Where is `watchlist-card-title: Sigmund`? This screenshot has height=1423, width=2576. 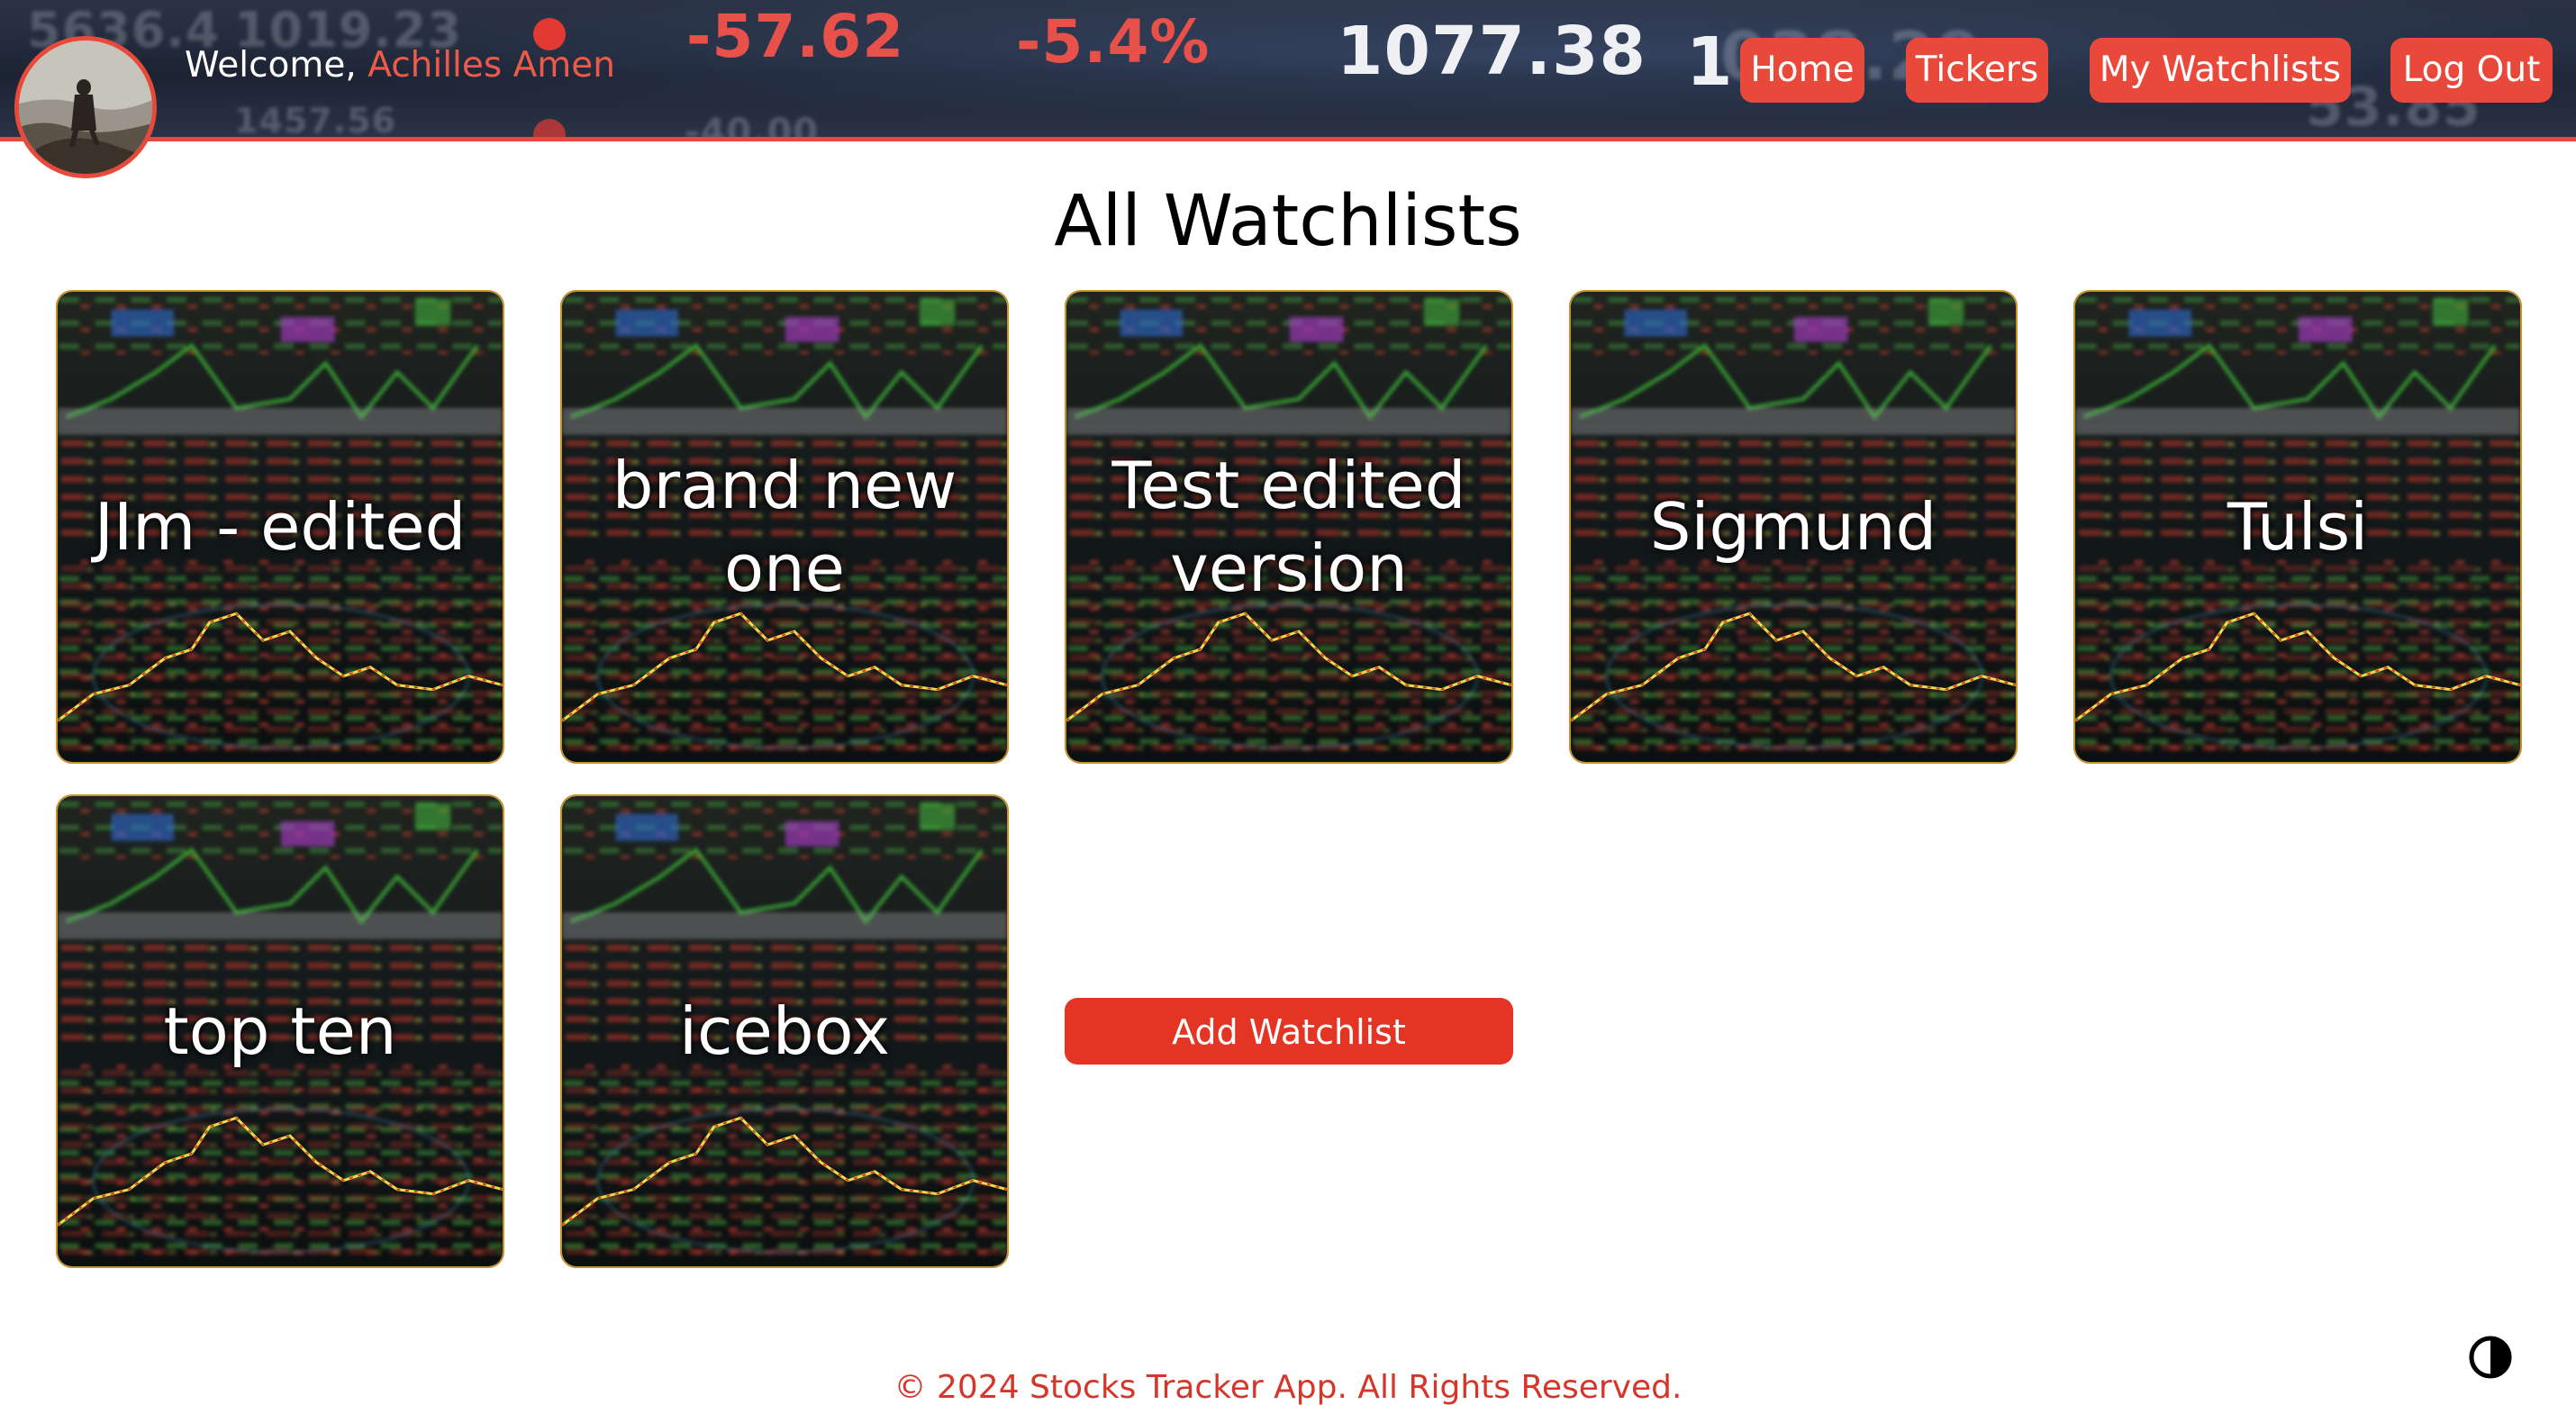 watchlist-card-title: Sigmund is located at coordinates (1793, 527).